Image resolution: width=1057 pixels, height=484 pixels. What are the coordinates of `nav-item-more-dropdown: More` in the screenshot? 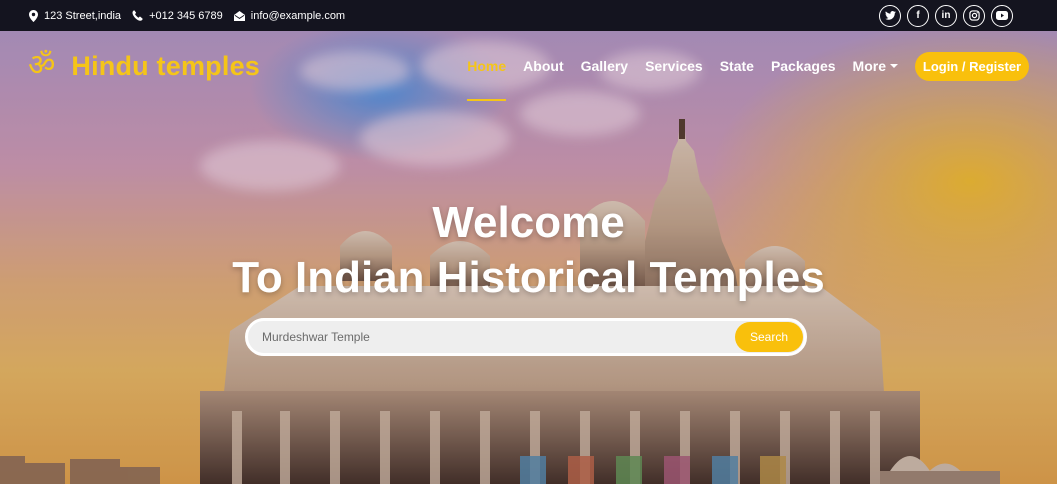 It's located at (875, 66).